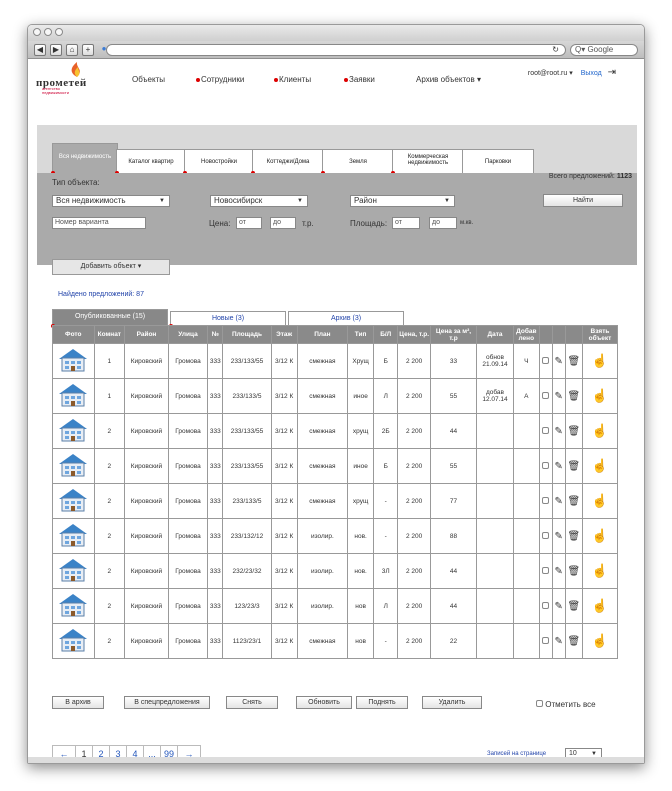  Describe the element at coordinates (88, 49) in the screenshot. I see `add-tab-icon: +` at that location.